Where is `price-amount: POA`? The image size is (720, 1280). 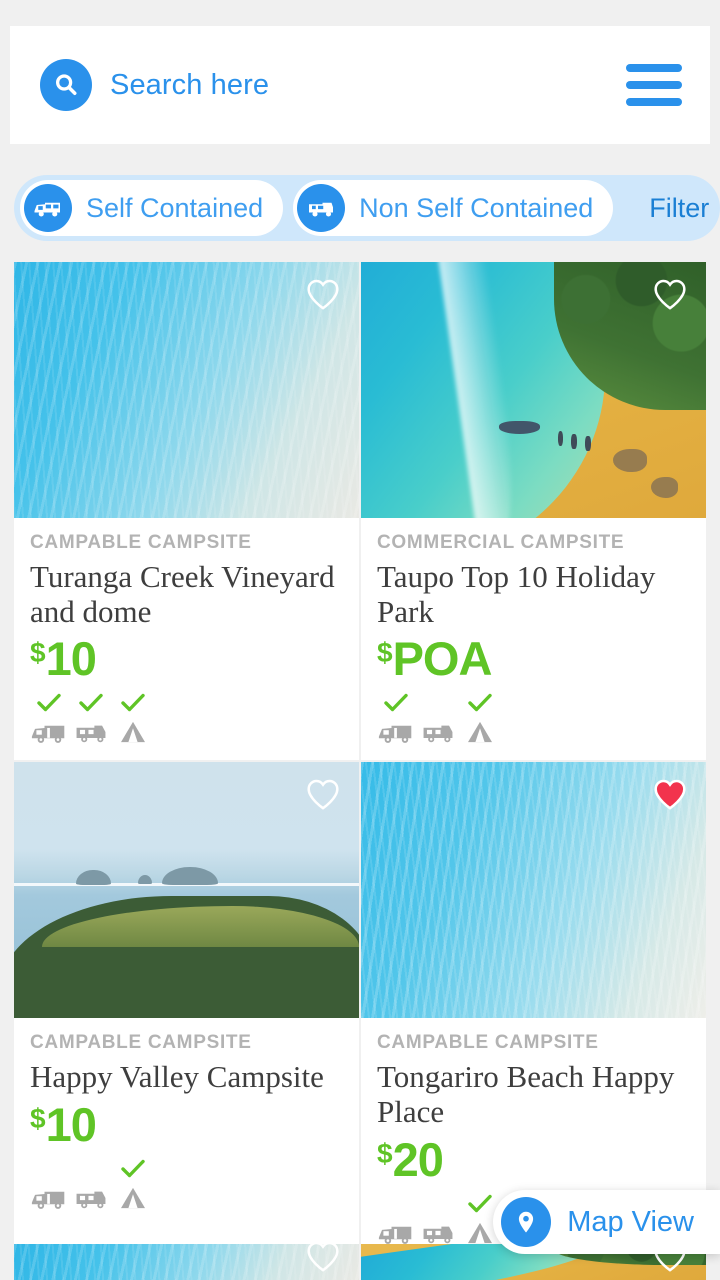
price-amount: POA is located at coordinates (442, 659).